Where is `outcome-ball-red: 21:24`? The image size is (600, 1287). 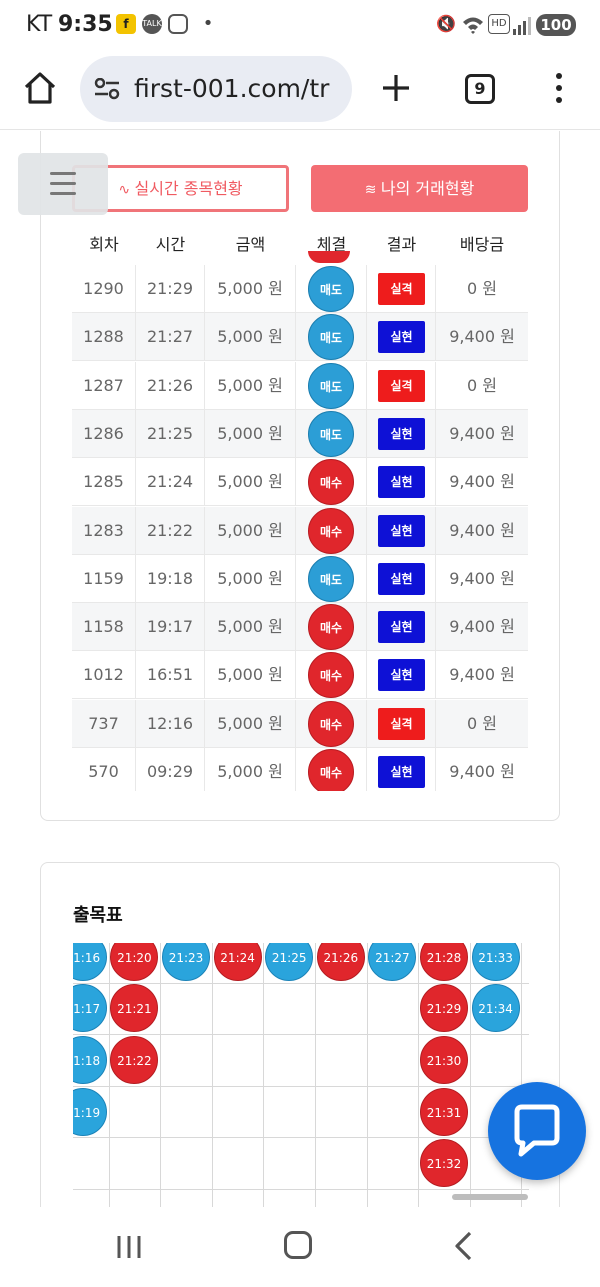
outcome-ball-red: 21:24 is located at coordinates (237, 962).